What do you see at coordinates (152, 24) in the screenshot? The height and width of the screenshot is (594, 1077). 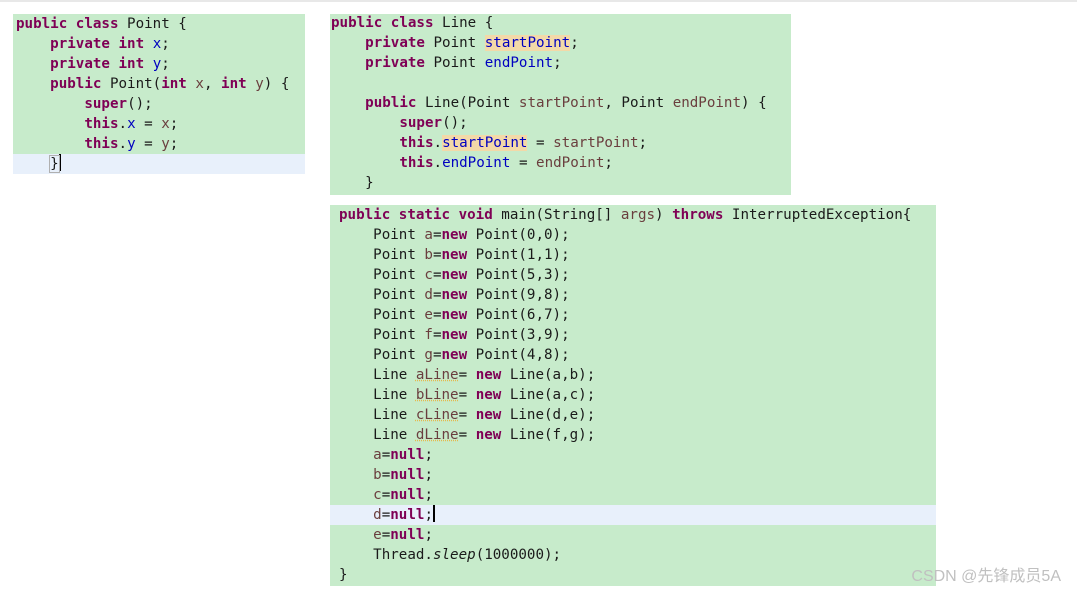 I see `code-token: Point {` at bounding box center [152, 24].